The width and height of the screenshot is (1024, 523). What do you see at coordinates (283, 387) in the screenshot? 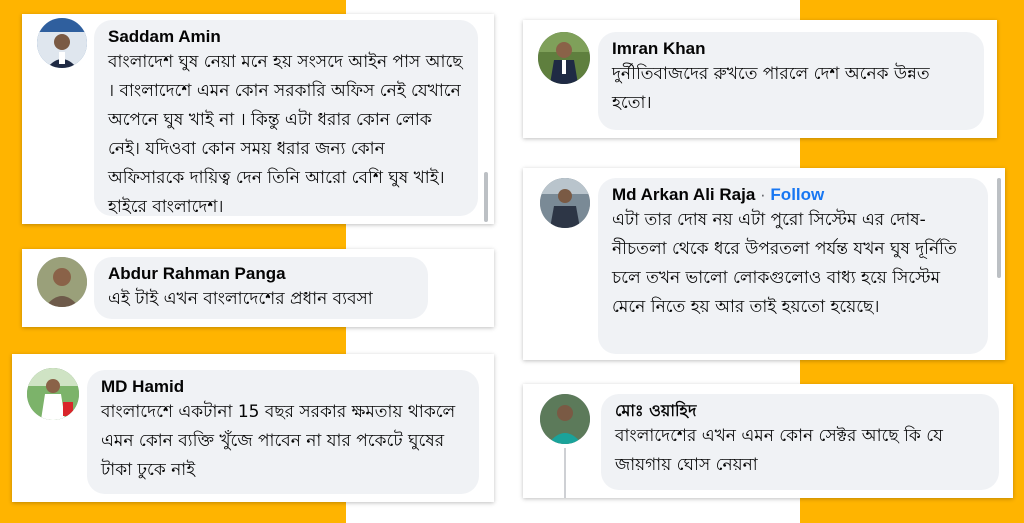
I see `comment-author: MD Hamid` at bounding box center [283, 387].